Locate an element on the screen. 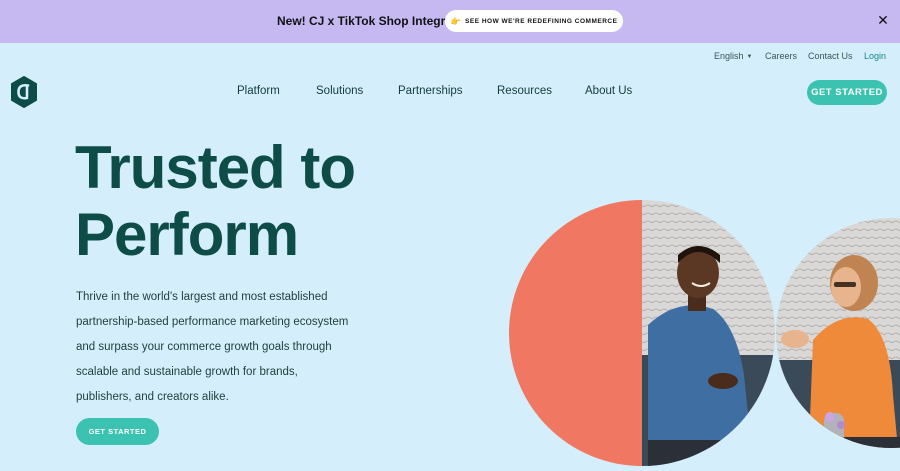 The image size is (900, 471). photo-woman is located at coordinates (838, 333).